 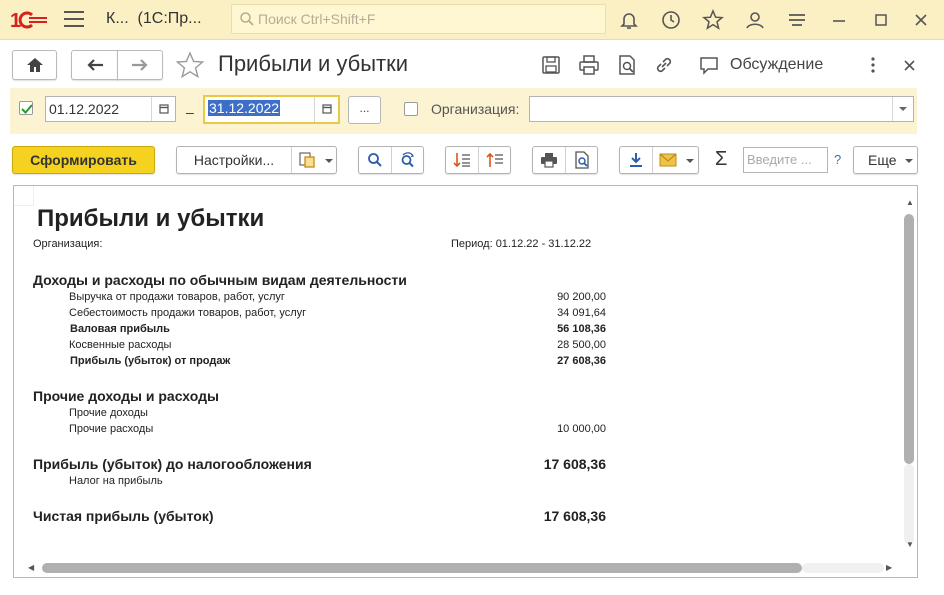 I want to click on bell-icon, so click(x=629, y=20).